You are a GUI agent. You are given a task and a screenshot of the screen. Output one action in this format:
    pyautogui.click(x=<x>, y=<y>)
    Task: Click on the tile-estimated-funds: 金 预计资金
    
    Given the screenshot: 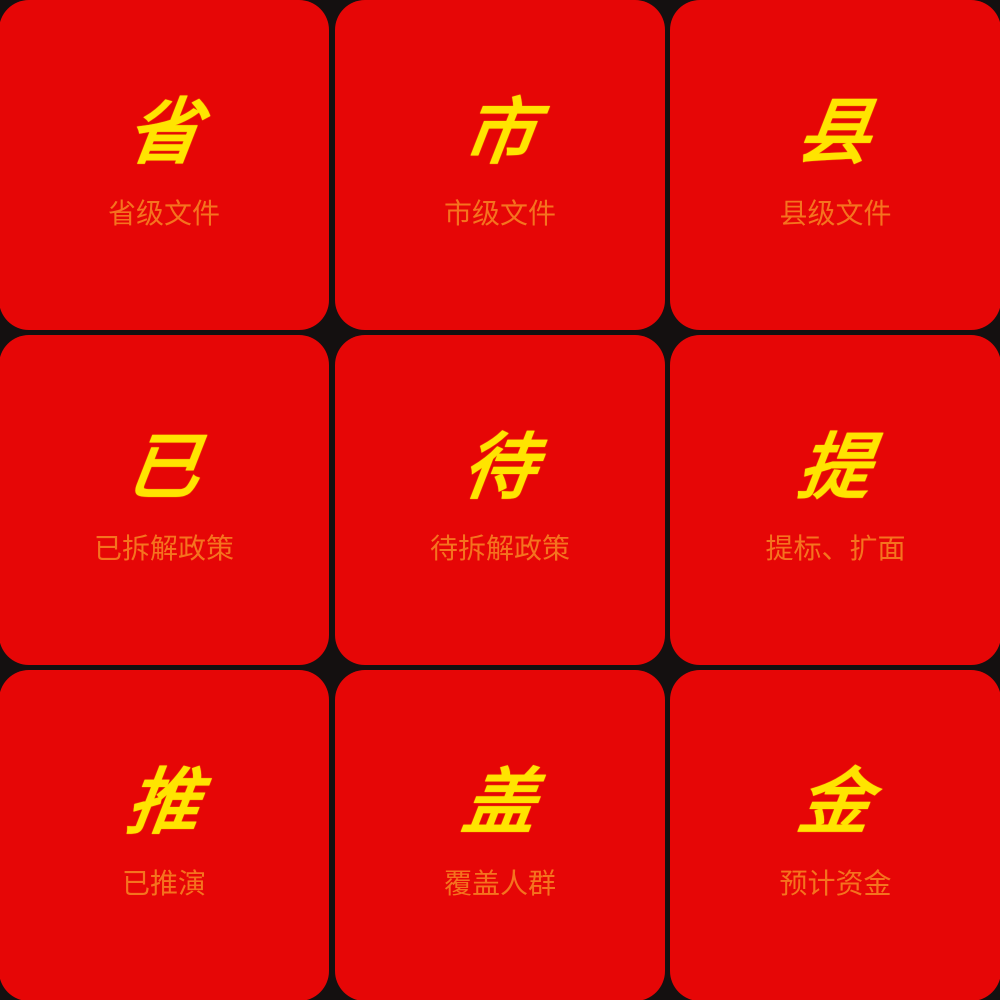 What is the action you would take?
    pyautogui.click(x=835, y=835)
    